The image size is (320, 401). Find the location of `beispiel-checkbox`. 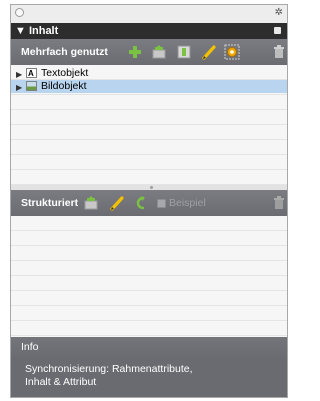

beispiel-checkbox is located at coordinates (161, 203).